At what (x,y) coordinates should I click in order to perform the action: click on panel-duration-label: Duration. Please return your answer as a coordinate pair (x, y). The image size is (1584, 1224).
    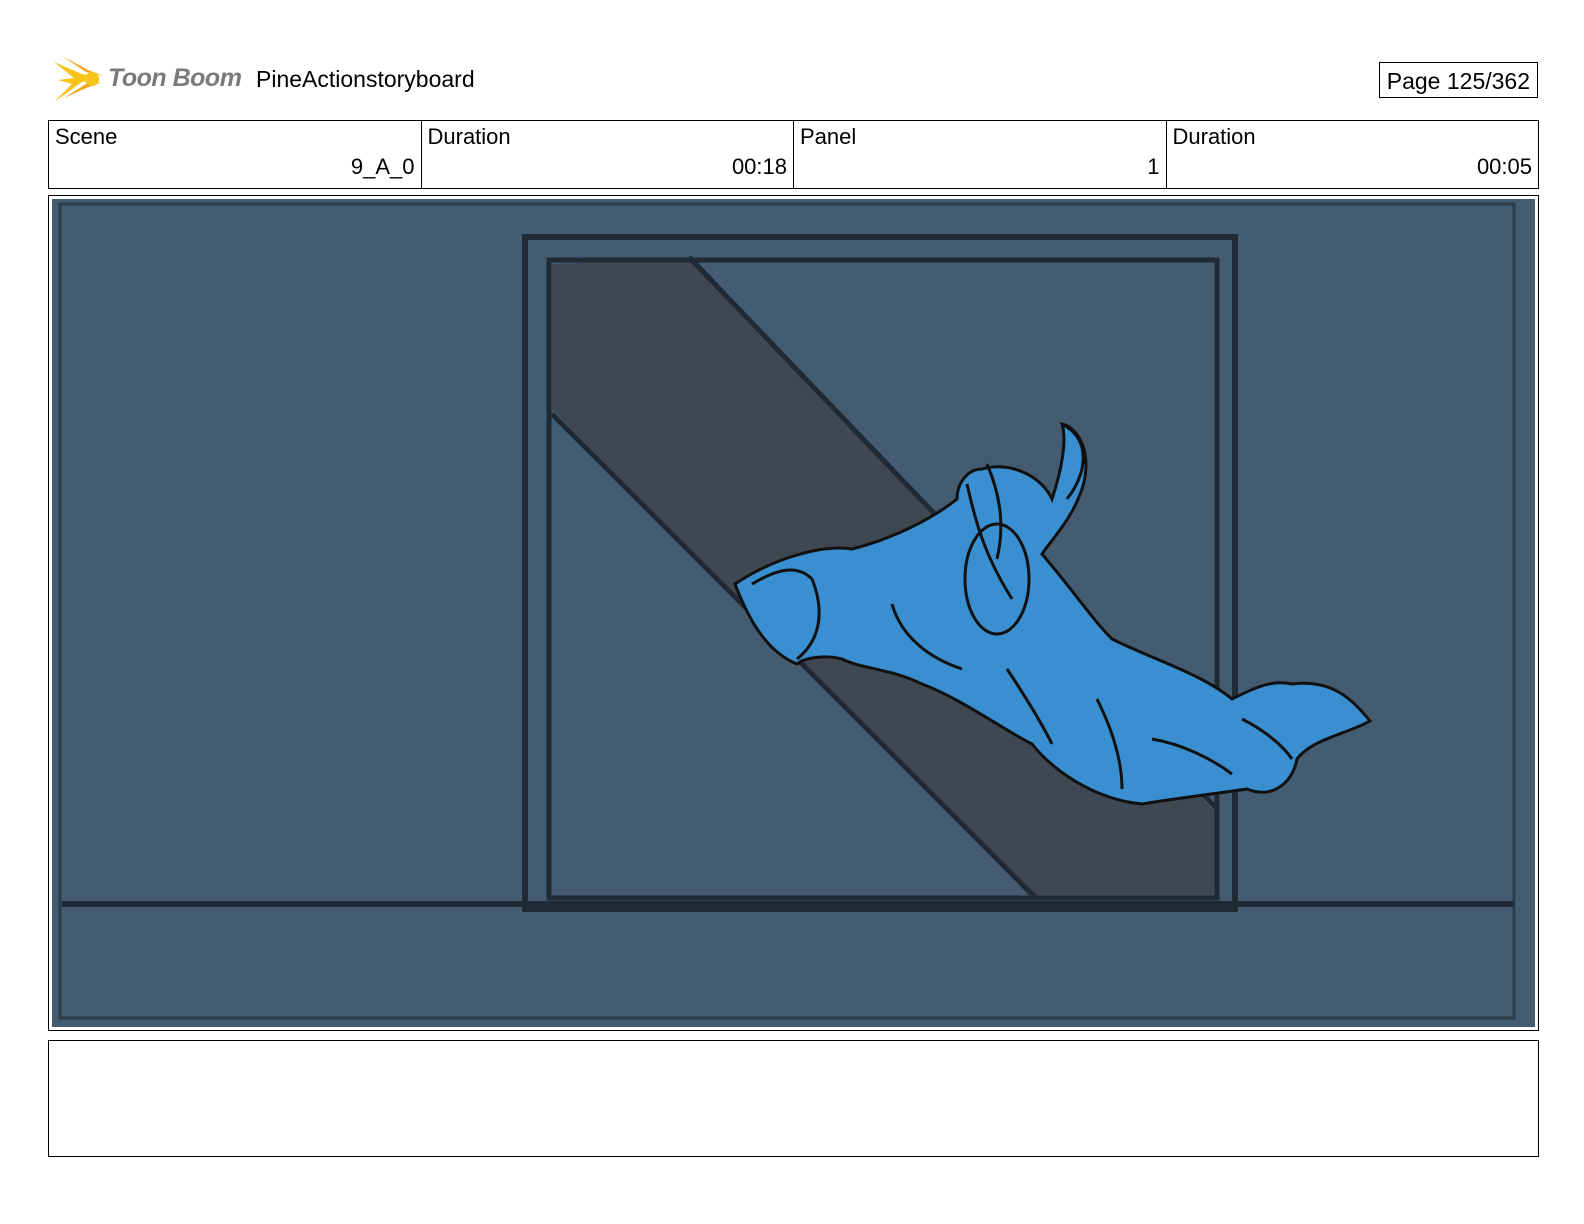
    Looking at the image, I should click on (1214, 136).